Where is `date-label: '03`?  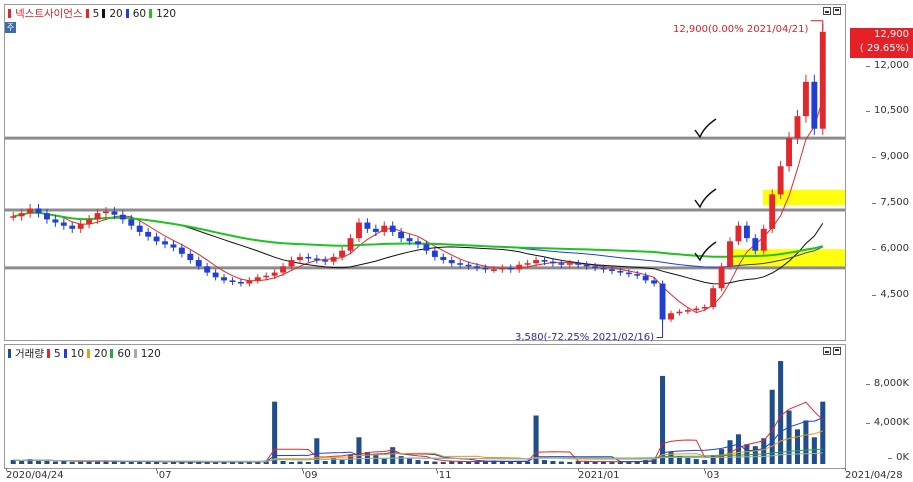 date-label: '03 is located at coordinates (712, 474).